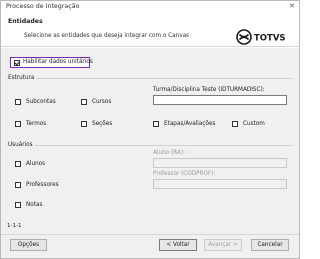 The width and height of the screenshot is (320, 259). What do you see at coordinates (36, 124) in the screenshot?
I see `termos-label: Termos` at bounding box center [36, 124].